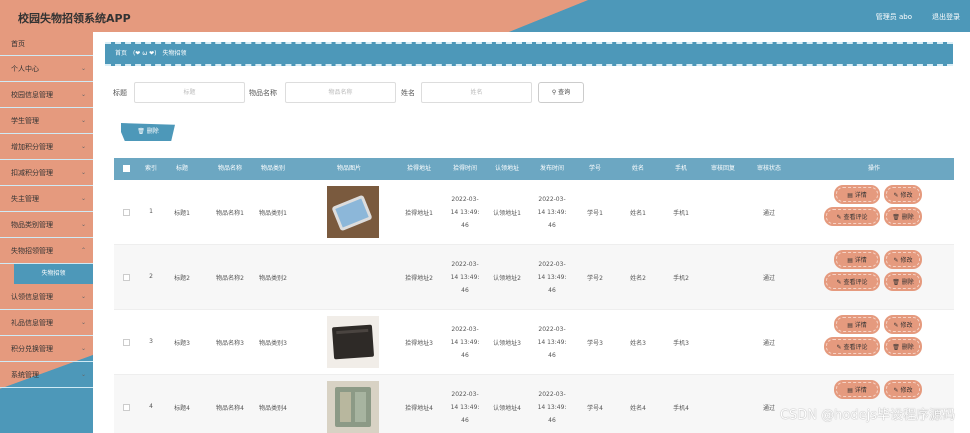 Image resolution: width=970 pixels, height=433 pixels. I want to click on col-title: 标题, so click(181, 168).